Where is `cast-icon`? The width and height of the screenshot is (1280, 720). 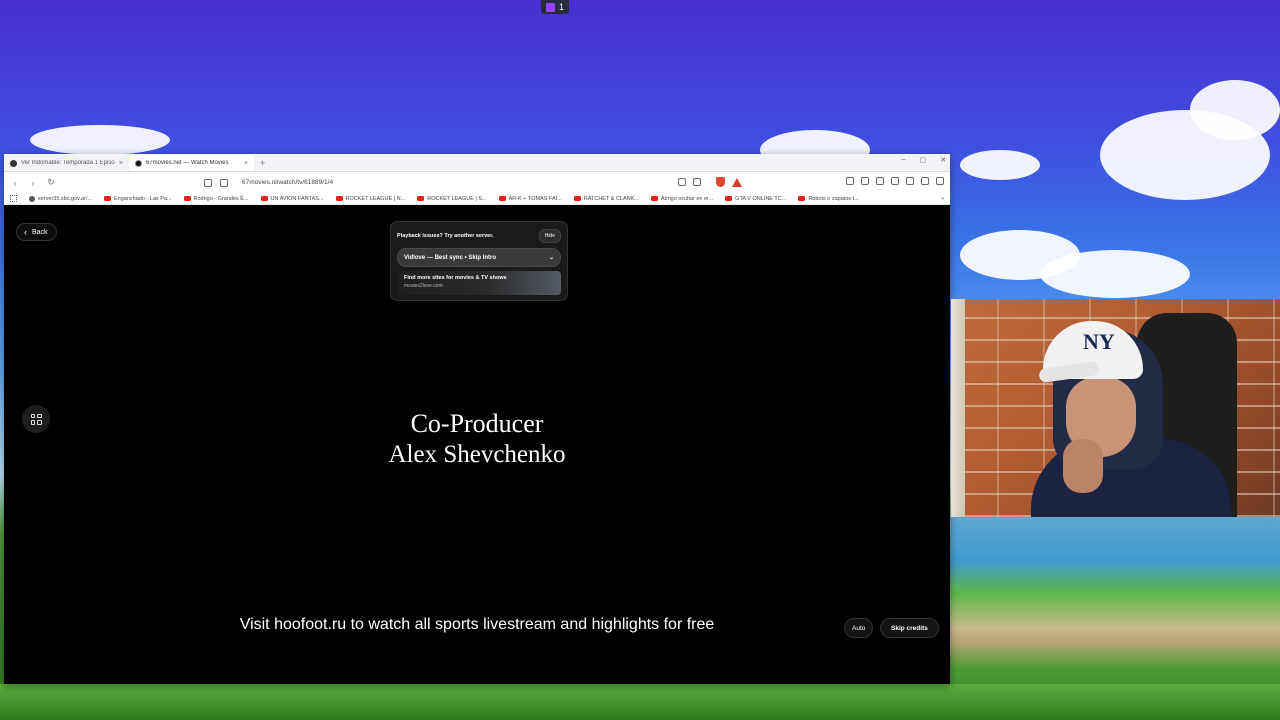 cast-icon is located at coordinates (682, 182).